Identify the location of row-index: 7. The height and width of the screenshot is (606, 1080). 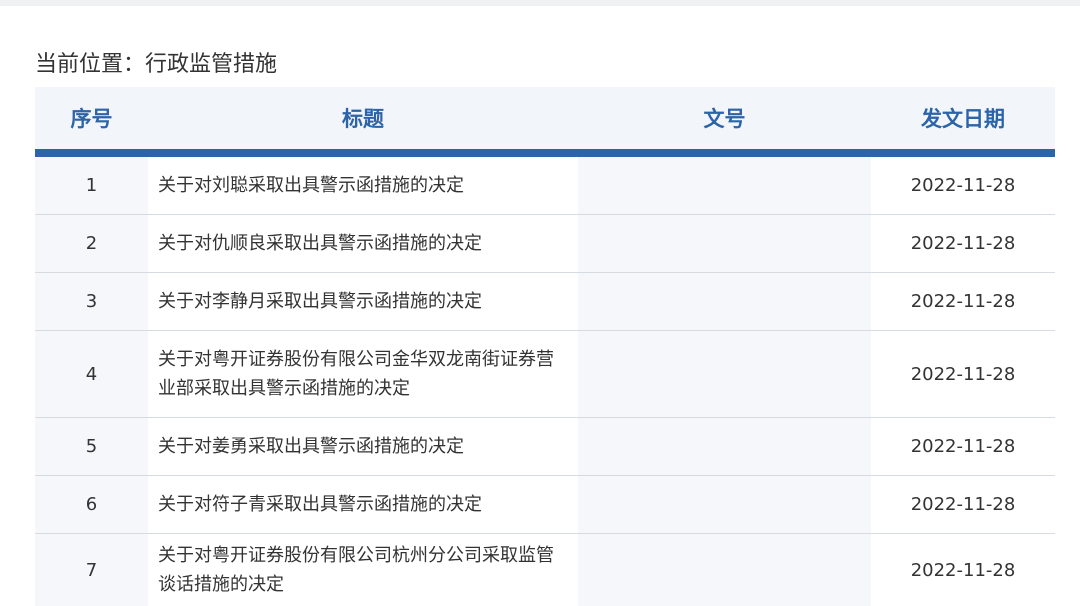
(91, 569).